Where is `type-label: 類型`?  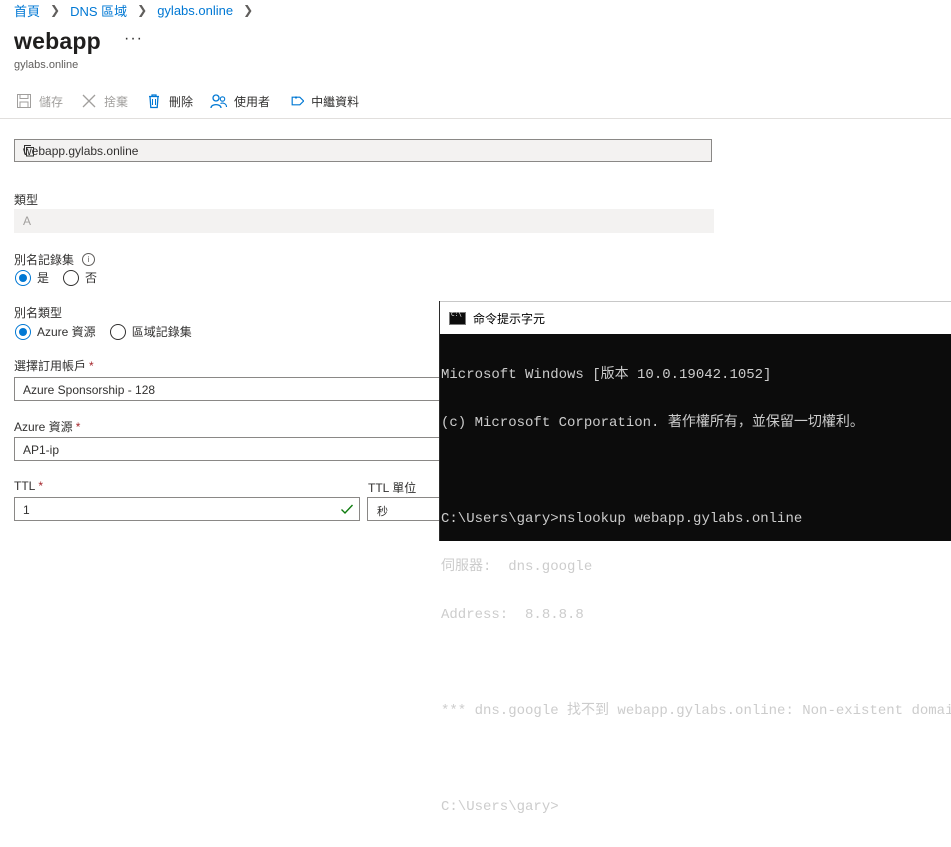 type-label: 類型 is located at coordinates (26, 200).